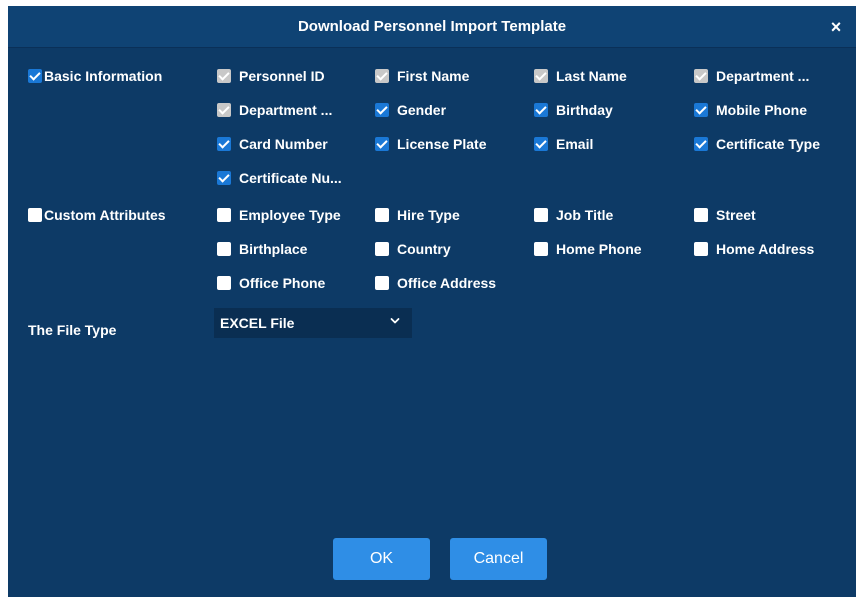 The height and width of the screenshot is (597, 864). I want to click on file-type-label: The File Type, so click(72, 330).